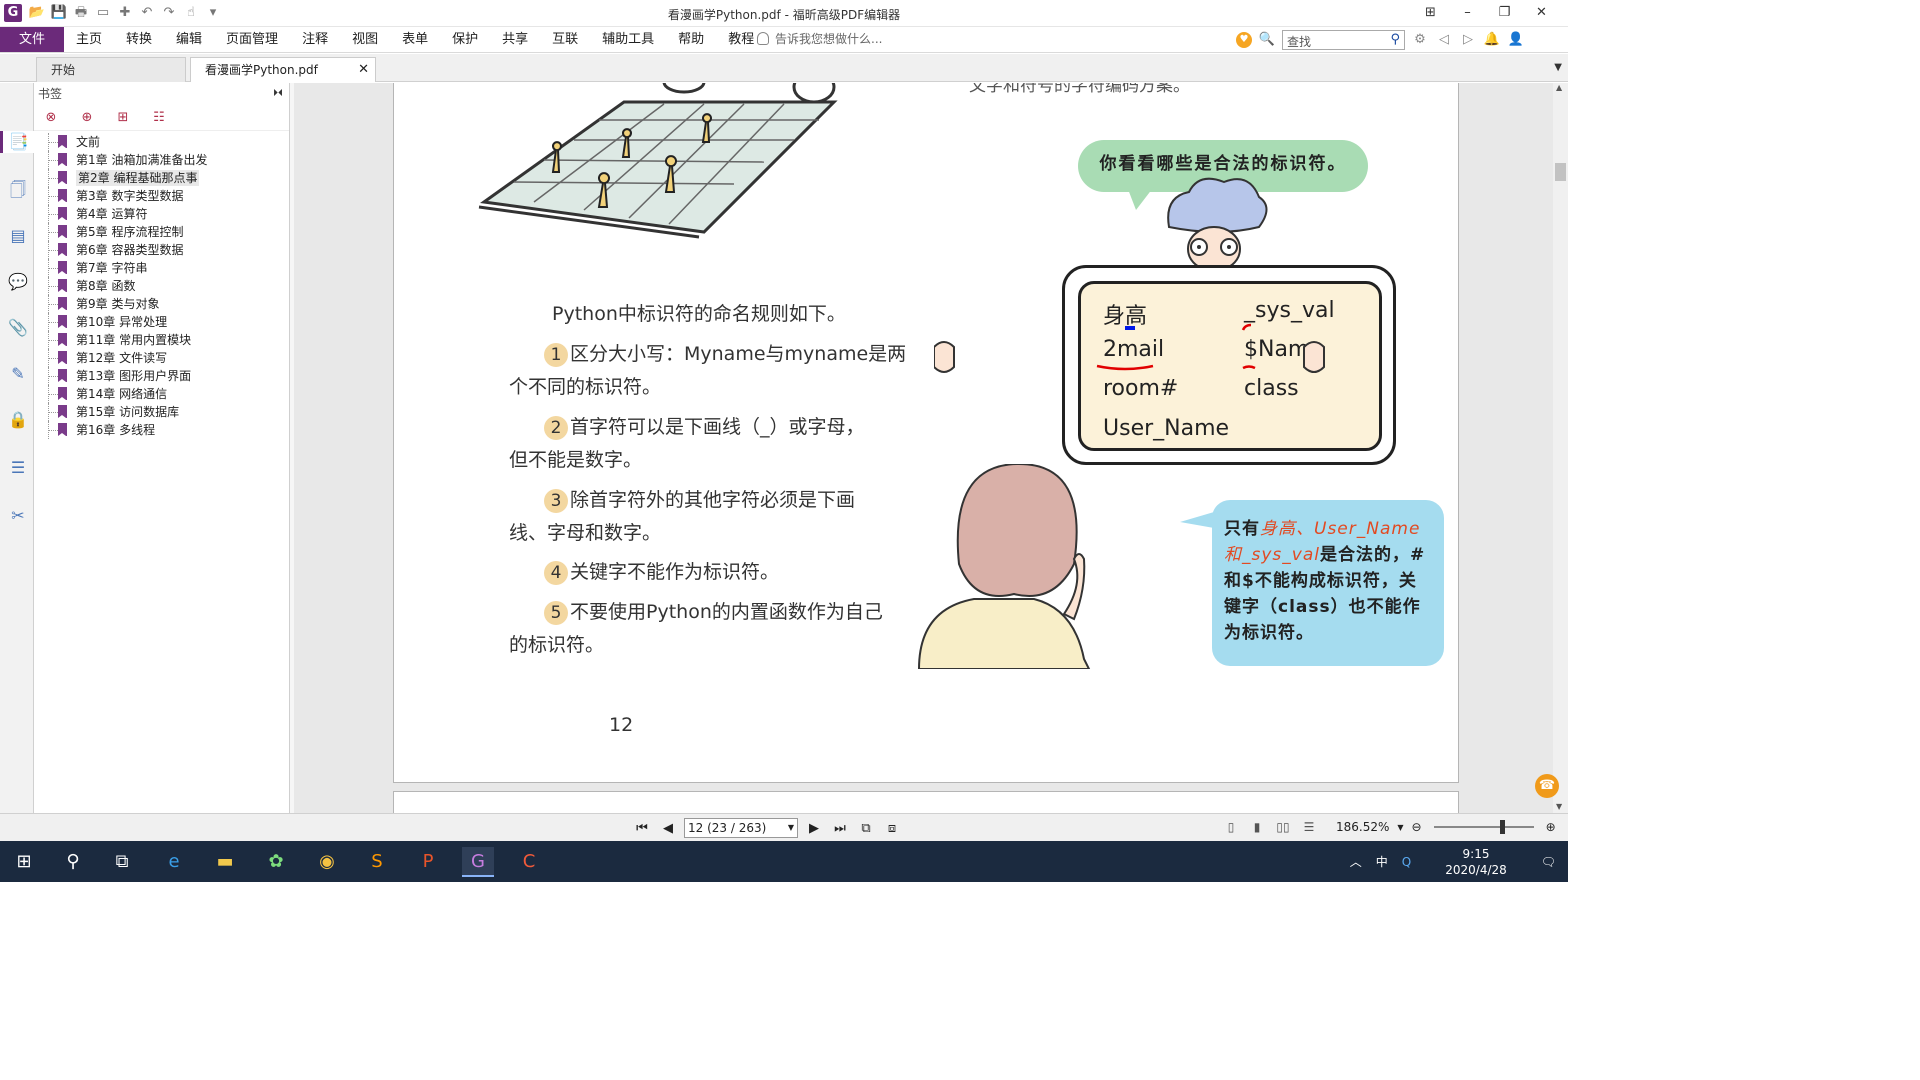  Describe the element at coordinates (465, 39) in the screenshot. I see `menu-protect: 保护` at that location.